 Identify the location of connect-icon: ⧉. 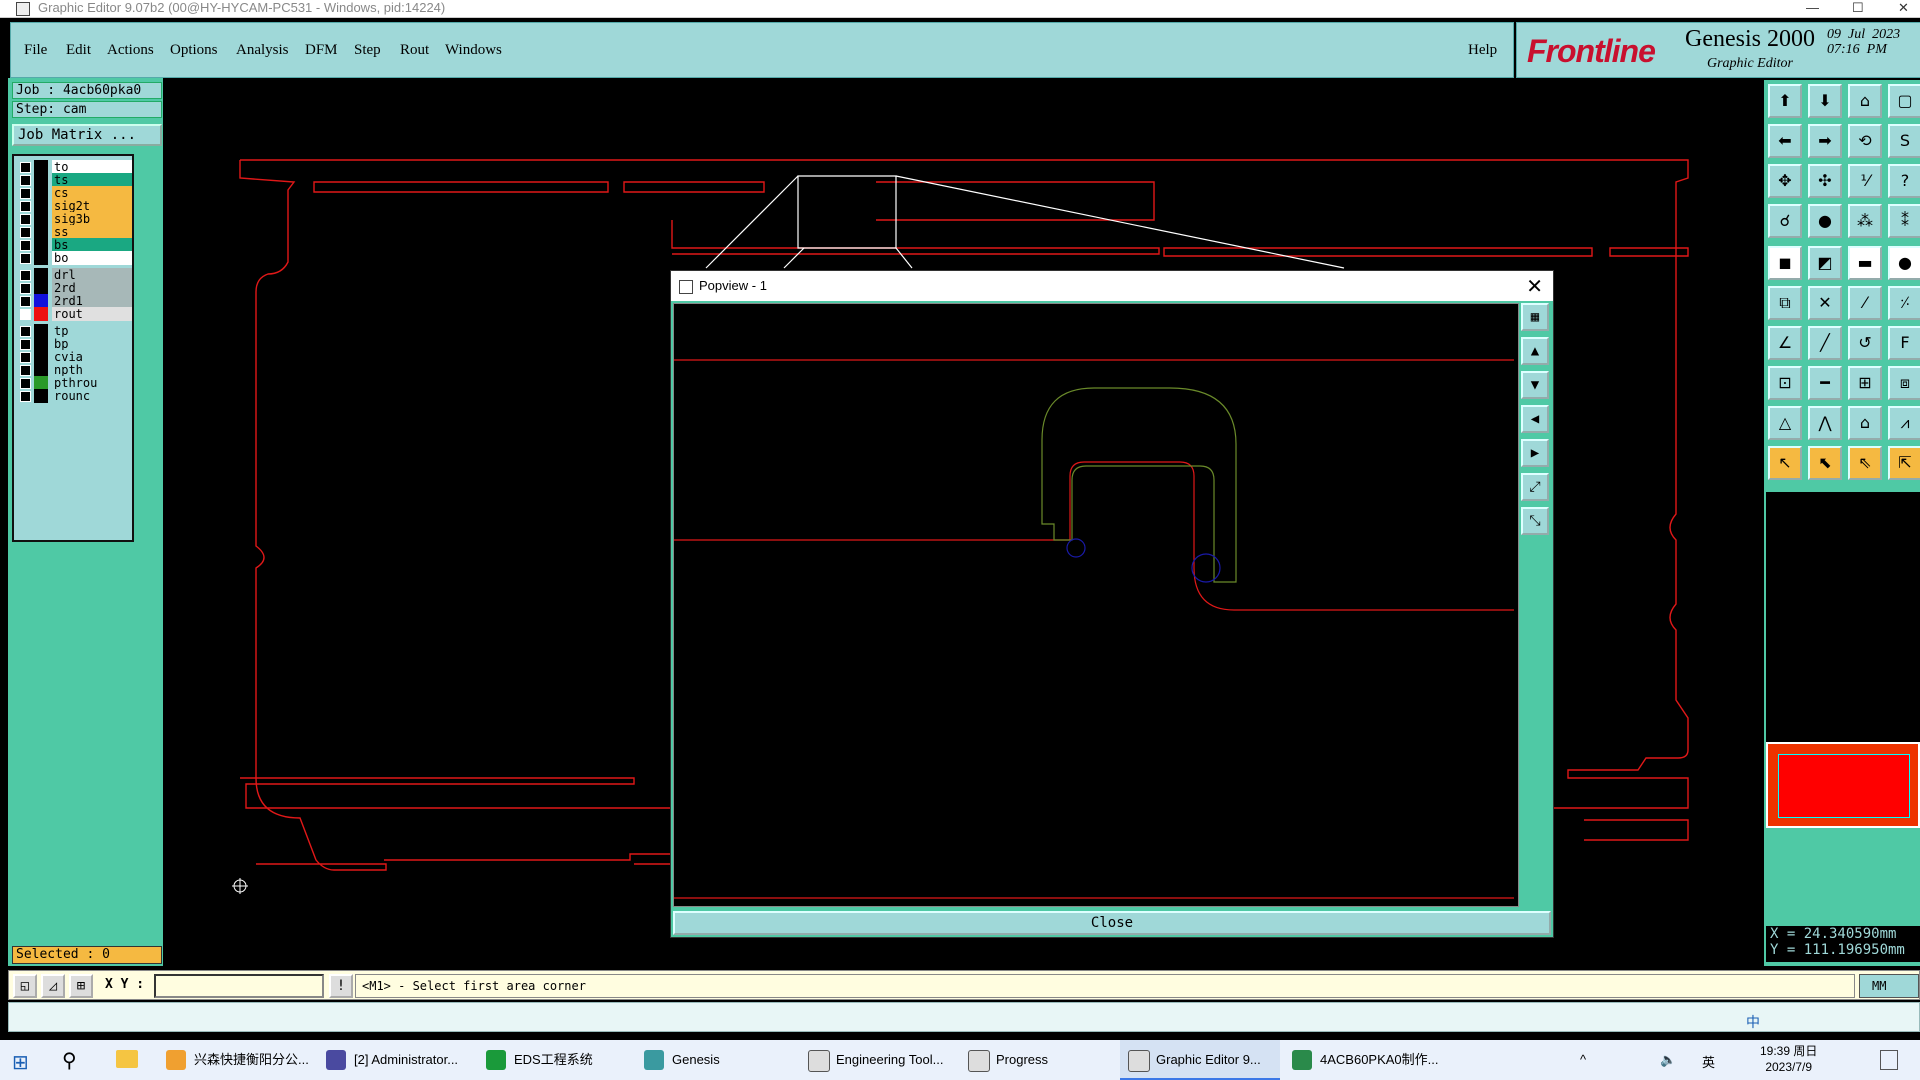
(1785, 303).